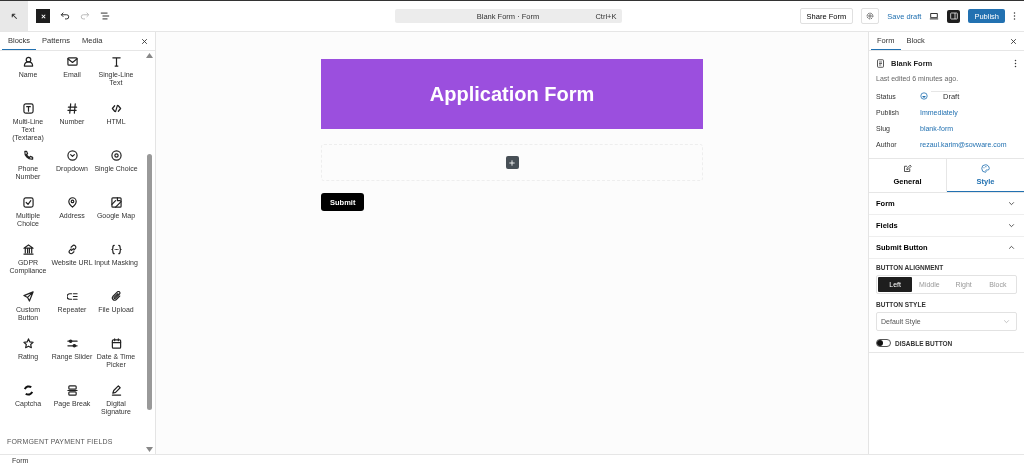 The width and height of the screenshot is (1024, 465). What do you see at coordinates (72, 61) in the screenshot?
I see `envelope-icon` at bounding box center [72, 61].